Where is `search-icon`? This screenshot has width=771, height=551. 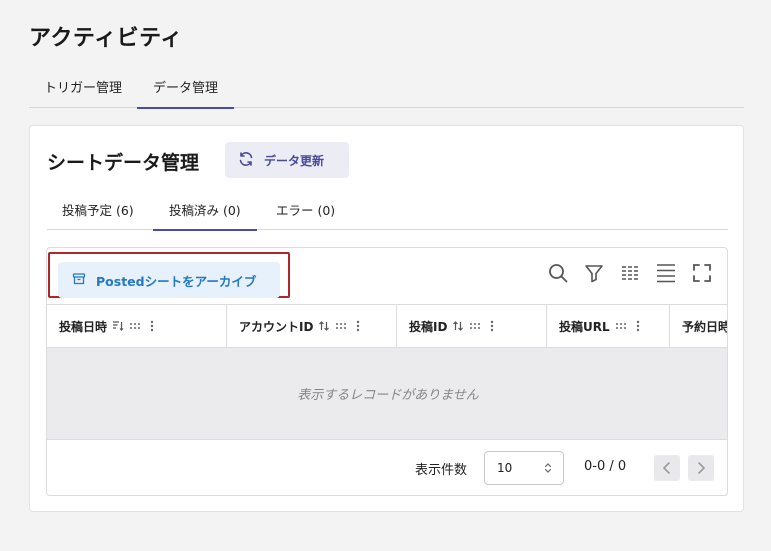 search-icon is located at coordinates (558, 273).